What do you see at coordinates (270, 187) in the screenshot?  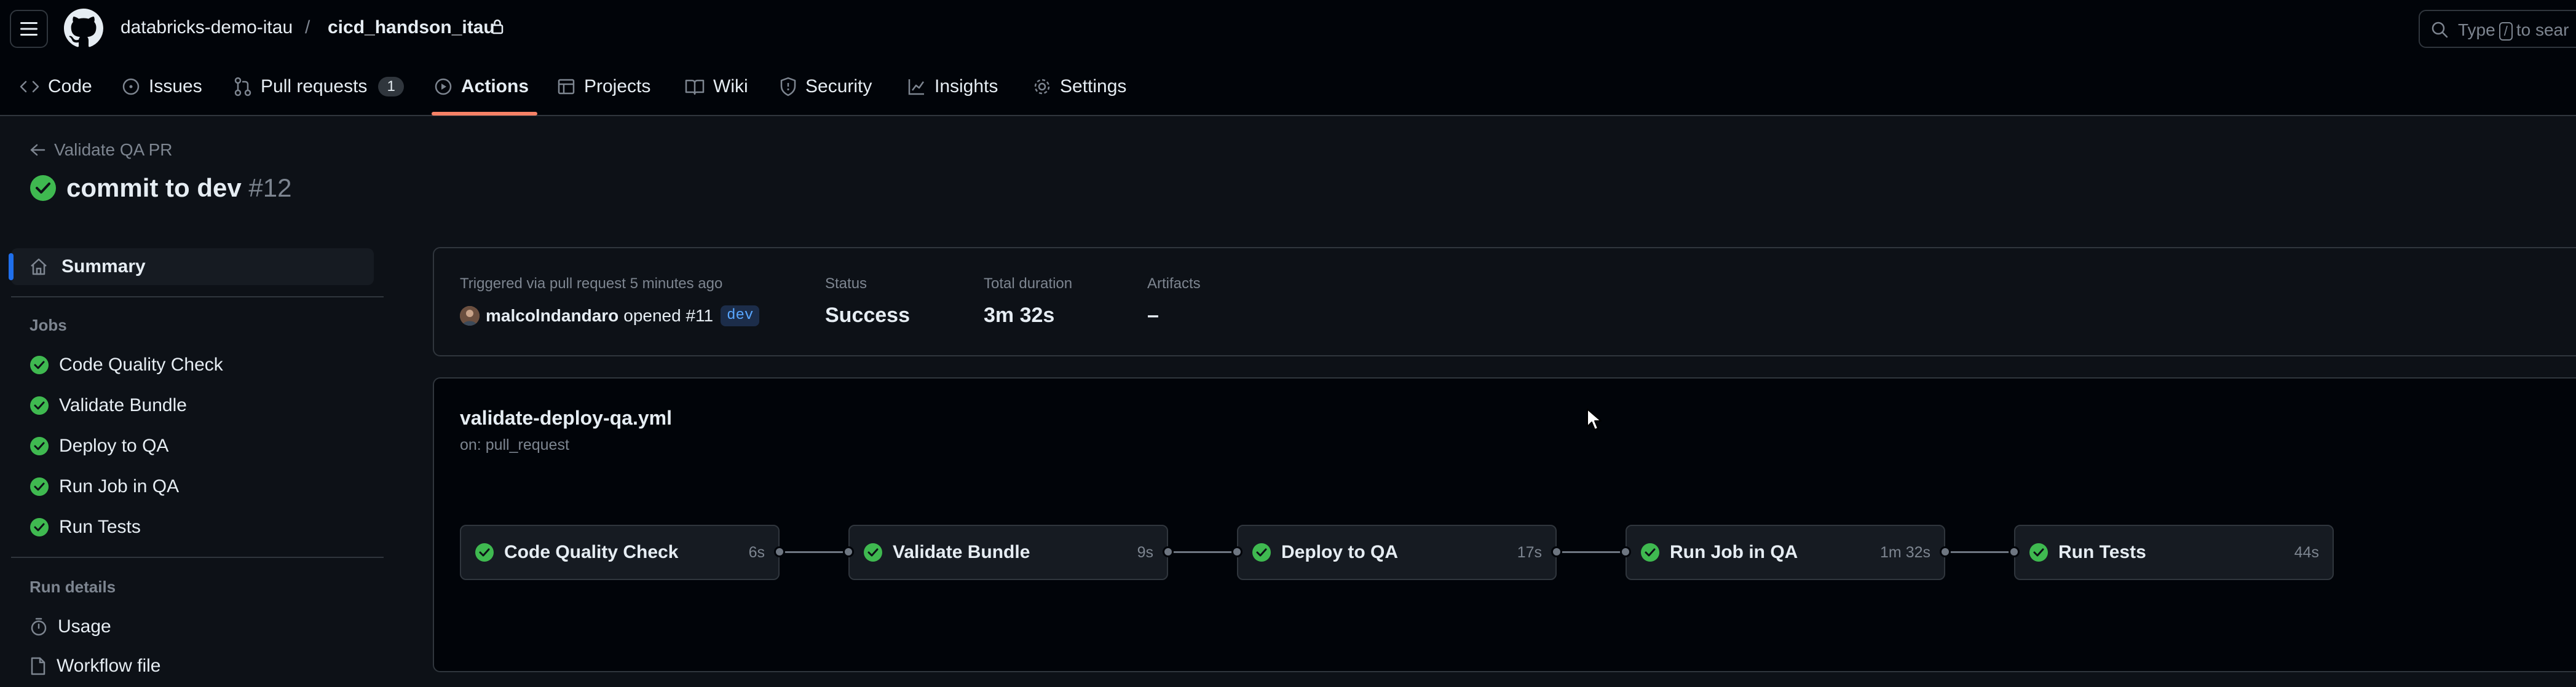 I see `run-number: #12` at bounding box center [270, 187].